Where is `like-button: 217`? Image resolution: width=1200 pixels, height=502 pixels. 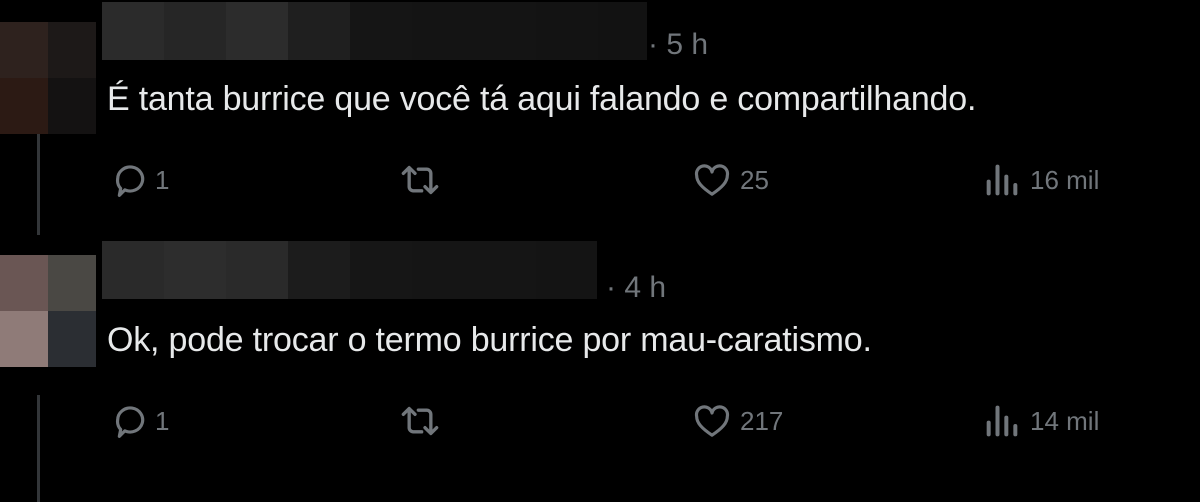
like-button: 217 is located at coordinates (737, 421).